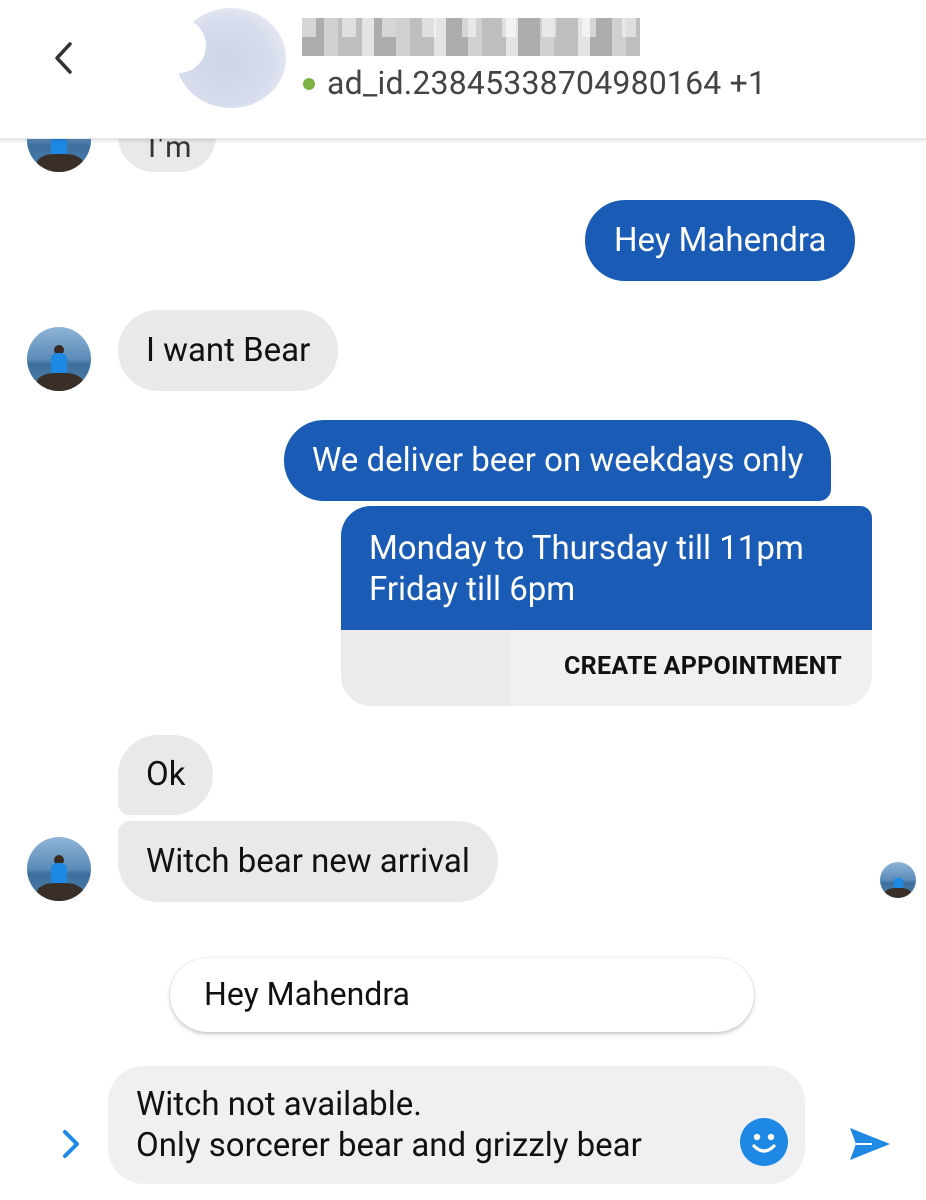 The width and height of the screenshot is (926, 1200). I want to click on incoming-message: Witch bear new arrival, so click(308, 861).